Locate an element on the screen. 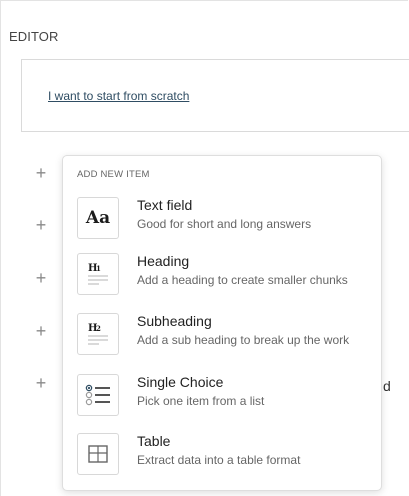  table-icon is located at coordinates (98, 454).